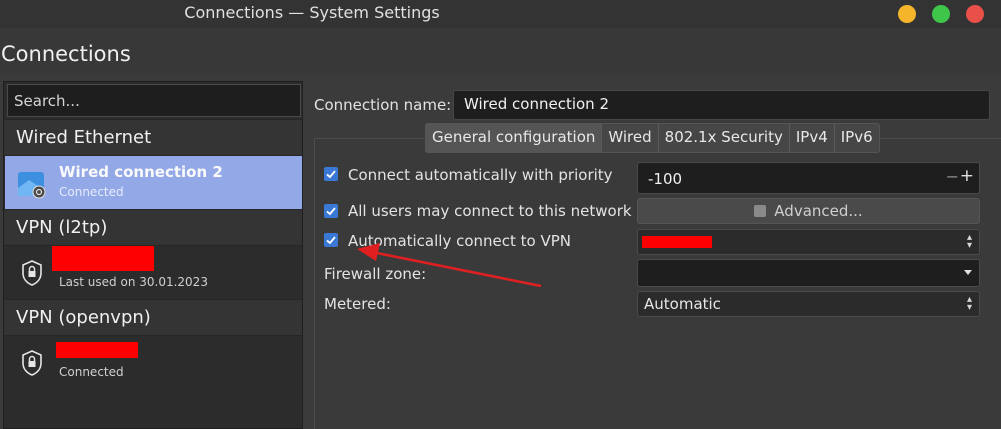  I want to click on all-users-label: All users may connect to this network, so click(490, 211).